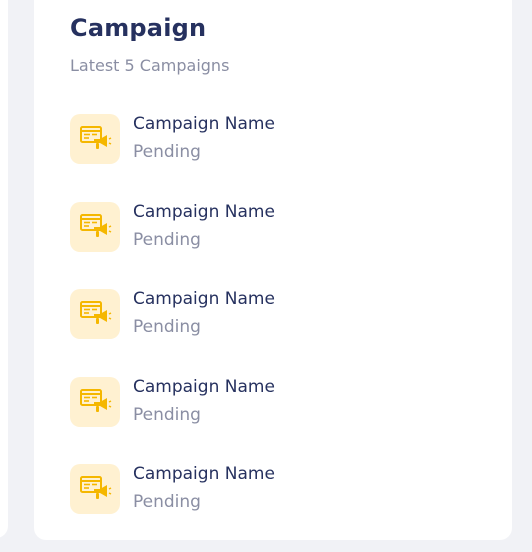  I want to click on card-subtitle: Latest 5 Campaigns, so click(150, 65).